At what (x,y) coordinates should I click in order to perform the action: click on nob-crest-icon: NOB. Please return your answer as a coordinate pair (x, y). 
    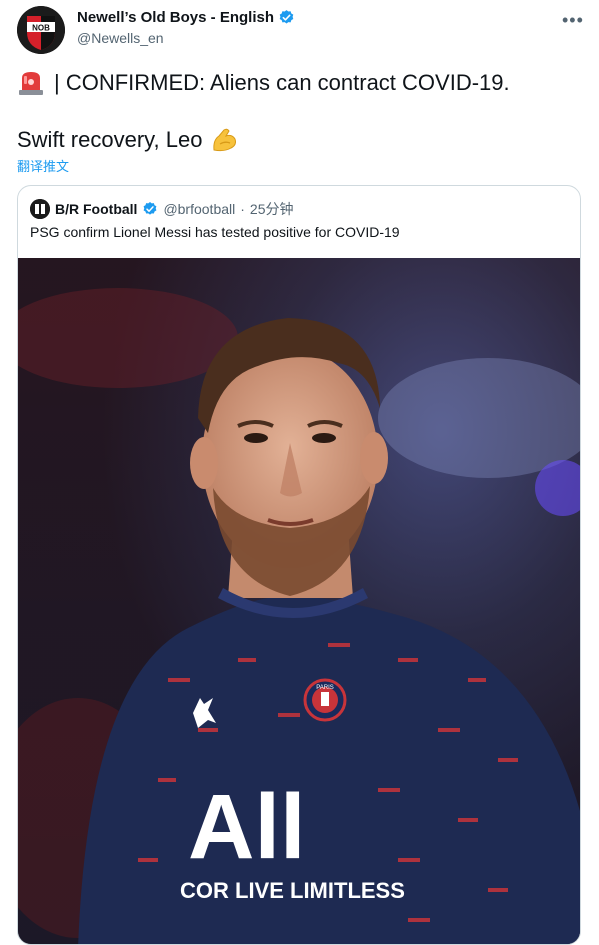
    Looking at the image, I should click on (41, 30).